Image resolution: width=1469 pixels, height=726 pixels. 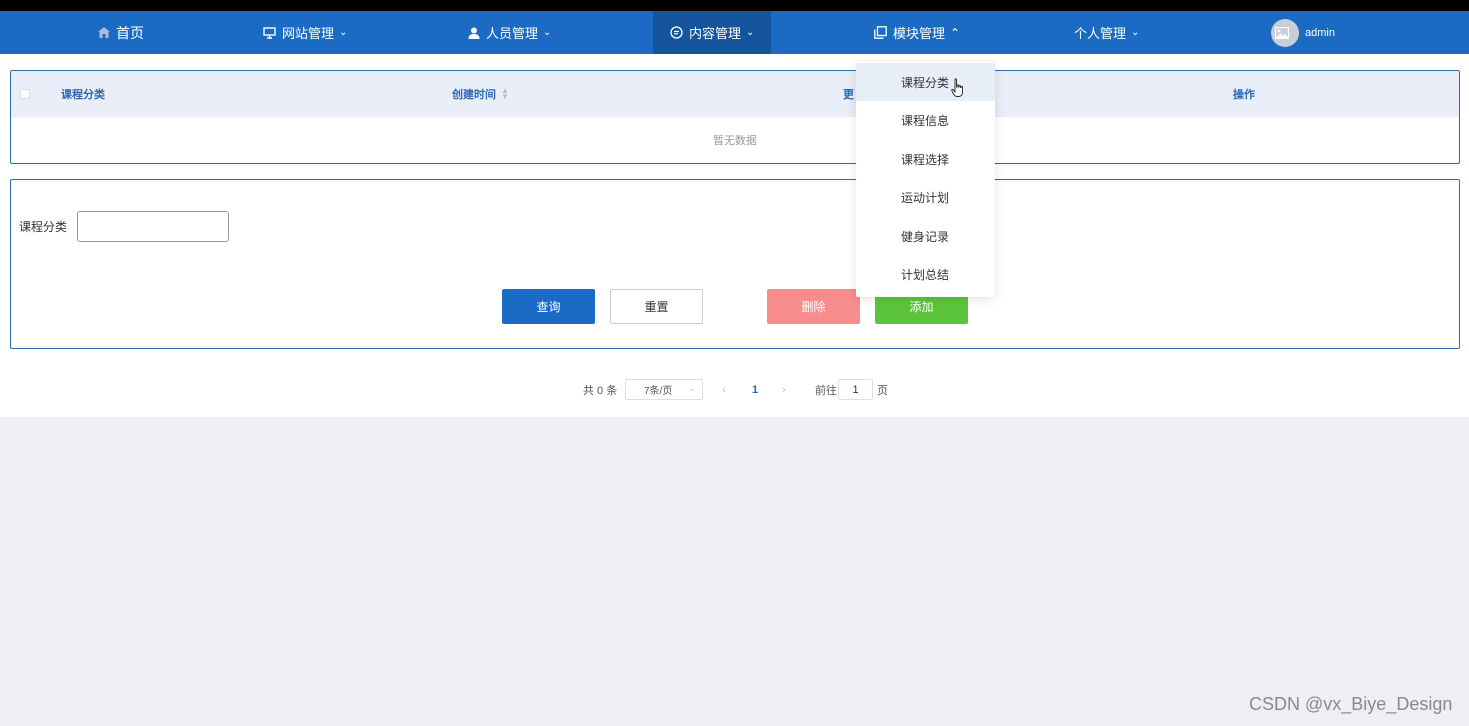 What do you see at coordinates (25, 94) in the screenshot?
I see `select-all-checkbox` at bounding box center [25, 94].